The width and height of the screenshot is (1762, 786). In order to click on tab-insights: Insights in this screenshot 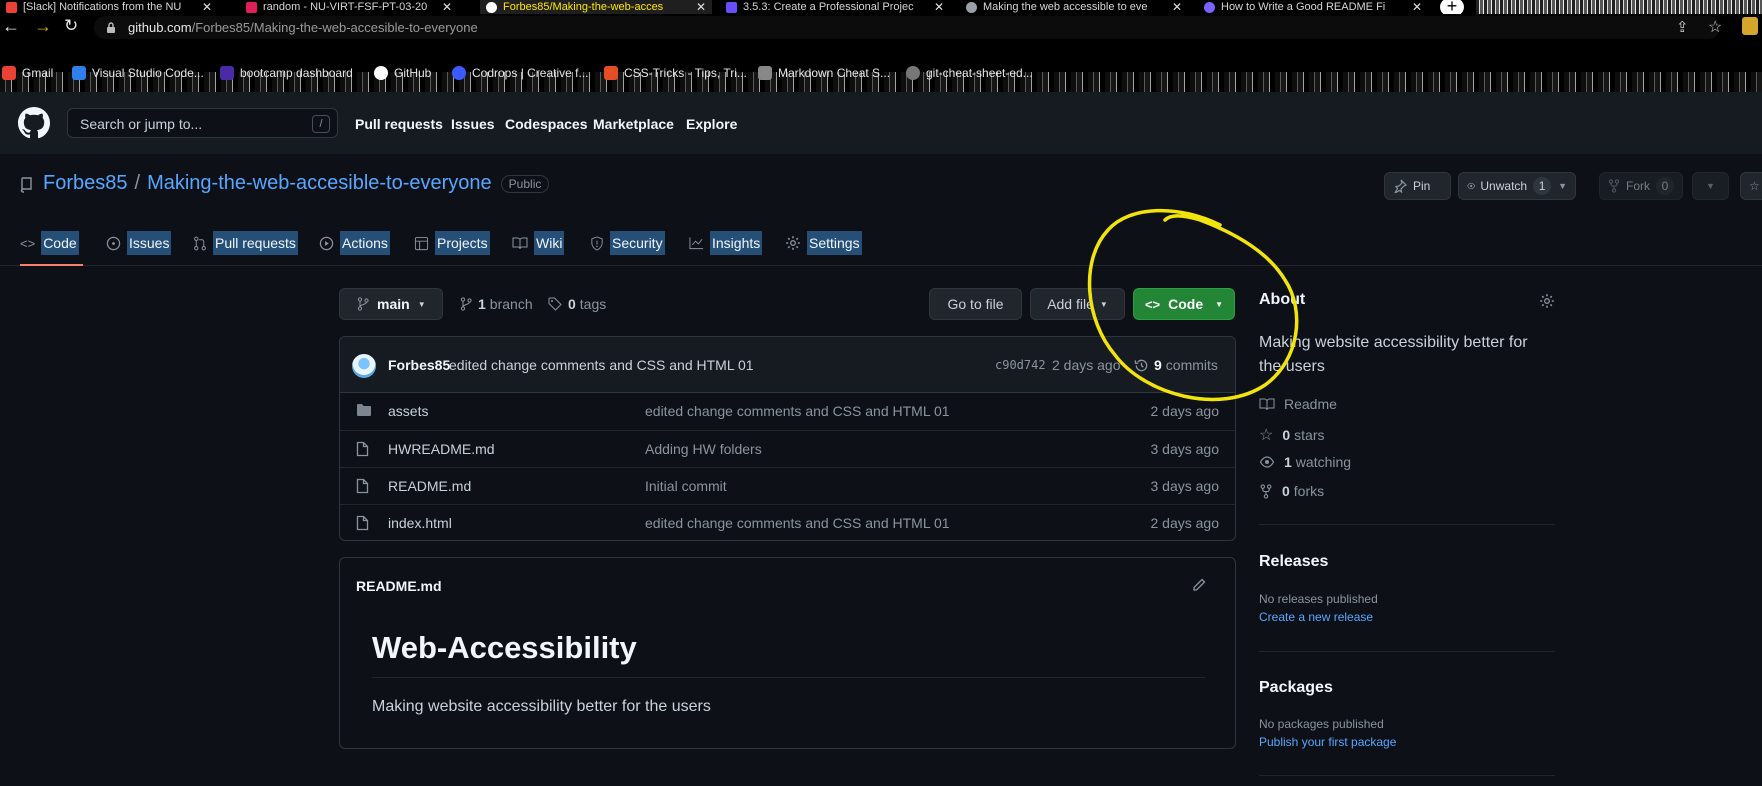, I will do `click(726, 243)`.